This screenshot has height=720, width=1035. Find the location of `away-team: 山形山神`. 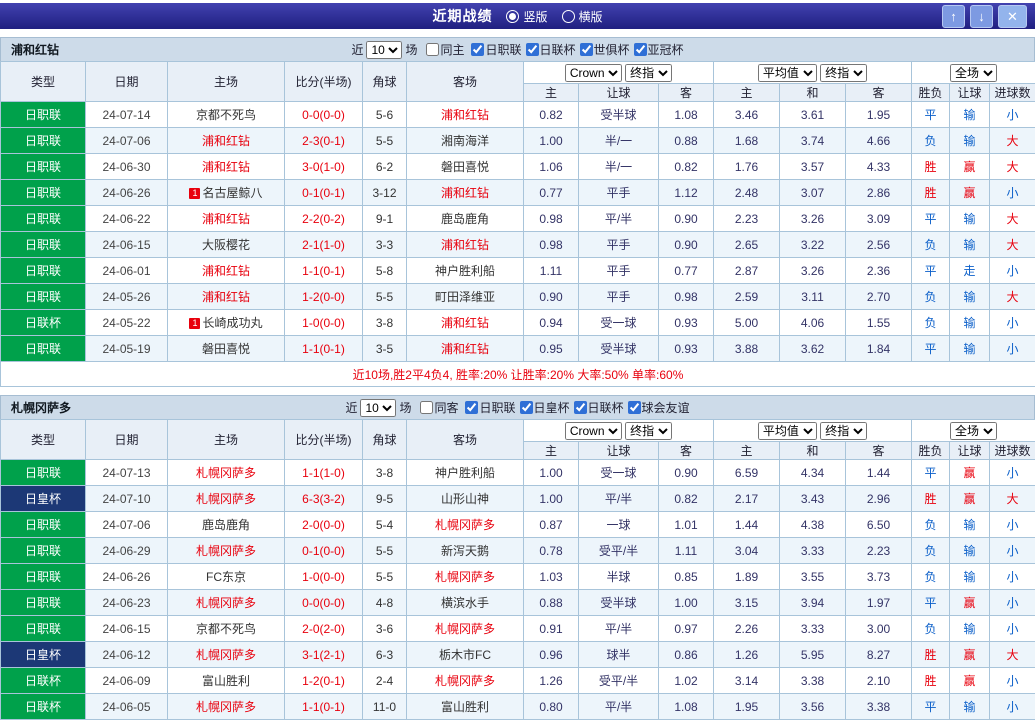

away-team: 山形山神 is located at coordinates (465, 499).